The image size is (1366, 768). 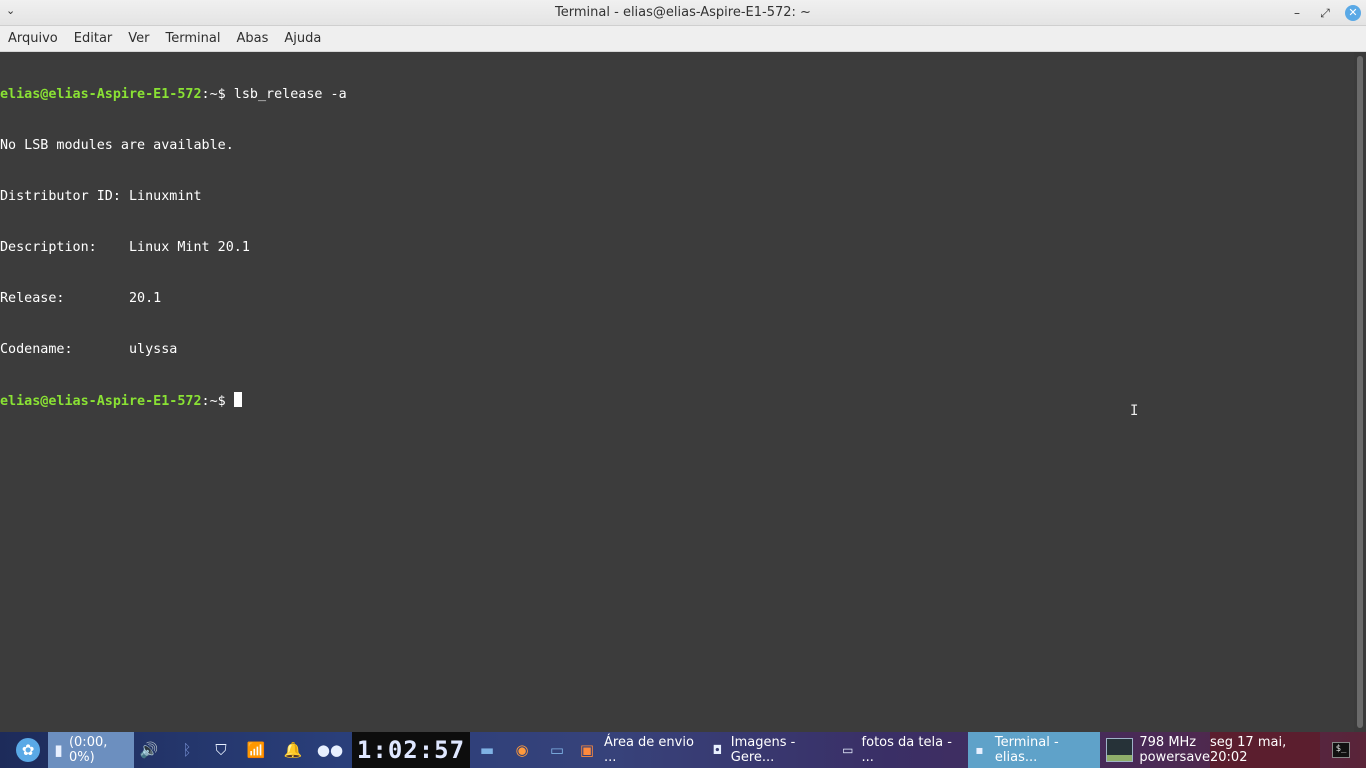 What do you see at coordinates (117, 145) in the screenshot?
I see `output-line: No LSB modules are available.` at bounding box center [117, 145].